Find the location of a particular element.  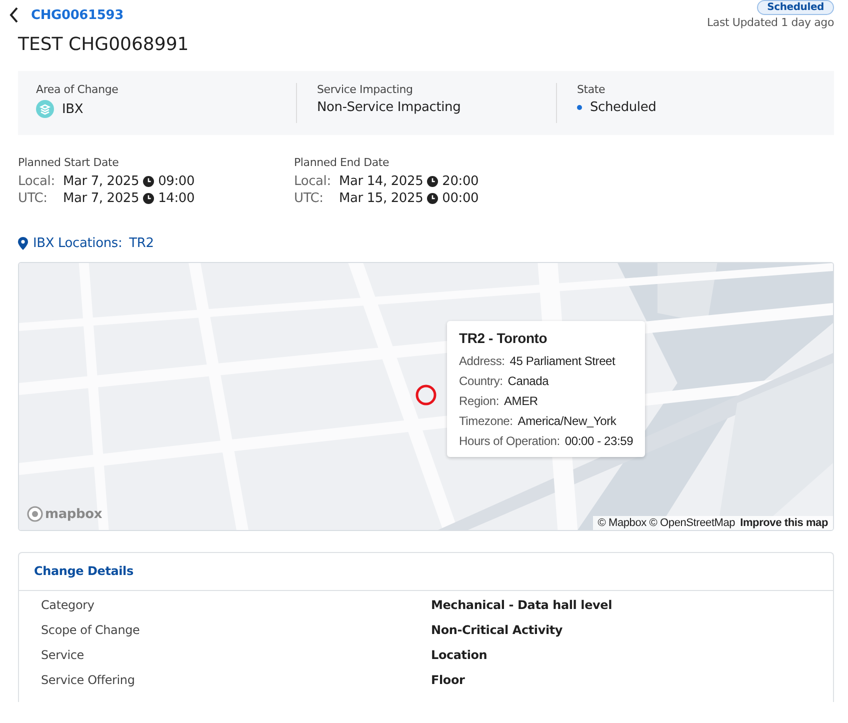

field-value: Scheduled is located at coordinates (623, 107).